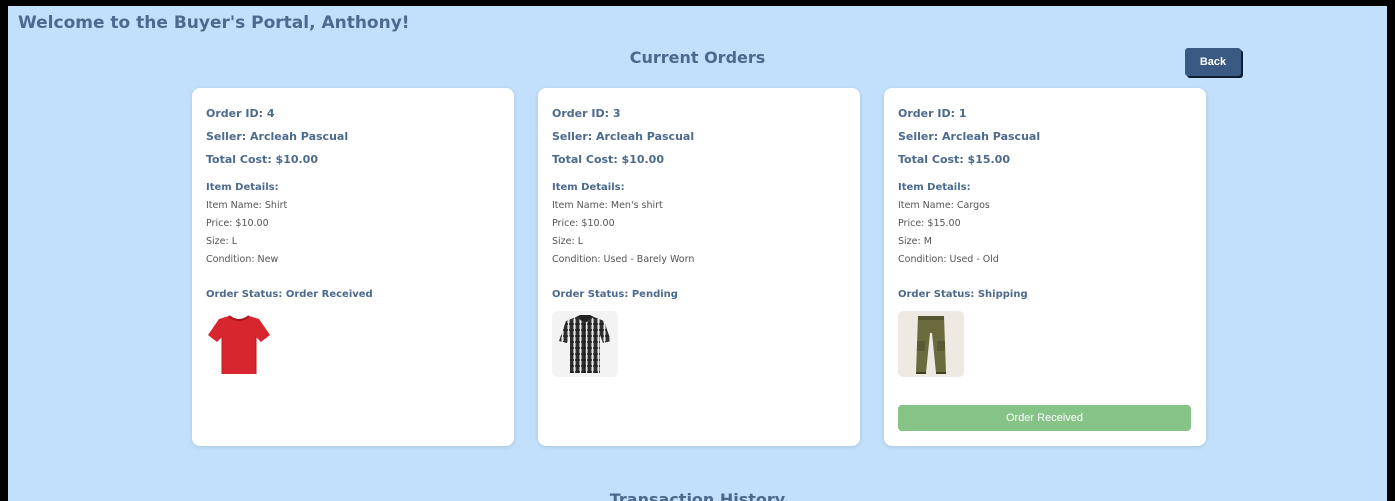 The width and height of the screenshot is (1395, 501). What do you see at coordinates (247, 205) in the screenshot?
I see `item-name: Item Name: Shirt` at bounding box center [247, 205].